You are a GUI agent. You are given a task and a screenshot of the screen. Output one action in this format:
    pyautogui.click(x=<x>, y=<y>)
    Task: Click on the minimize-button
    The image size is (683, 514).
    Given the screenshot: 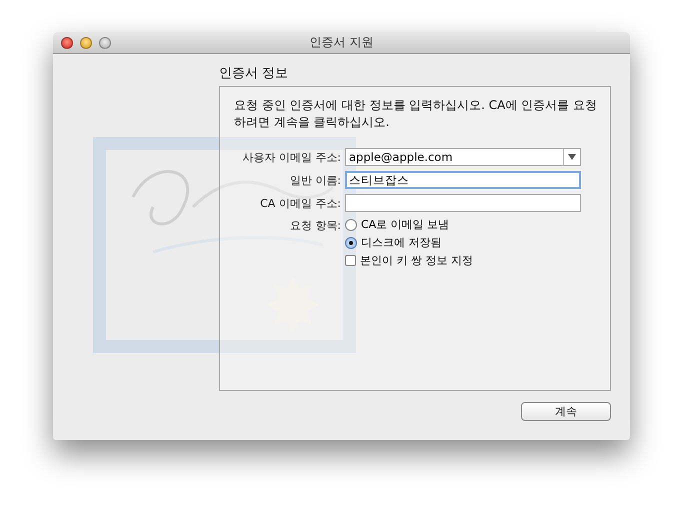 What is the action you would take?
    pyautogui.click(x=86, y=42)
    